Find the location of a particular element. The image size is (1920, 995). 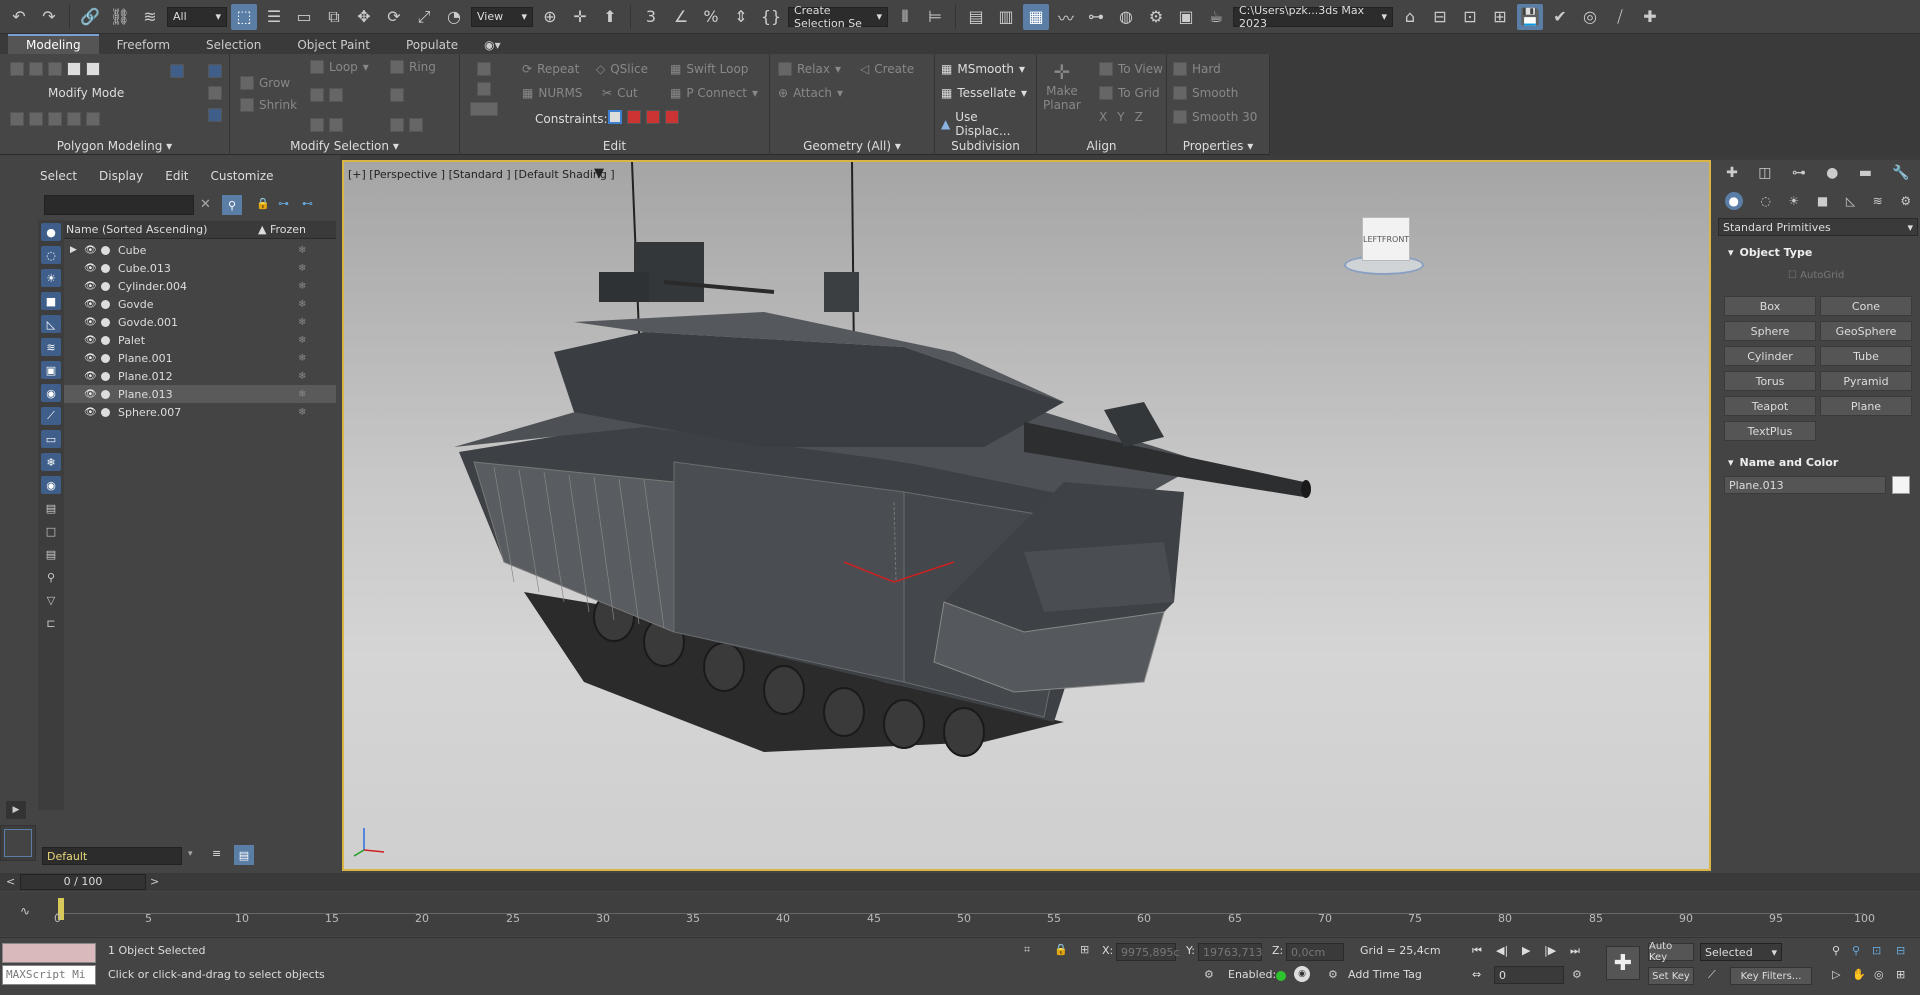

tessellate-button: ▦ Tessellate ▾ is located at coordinates (984, 93).